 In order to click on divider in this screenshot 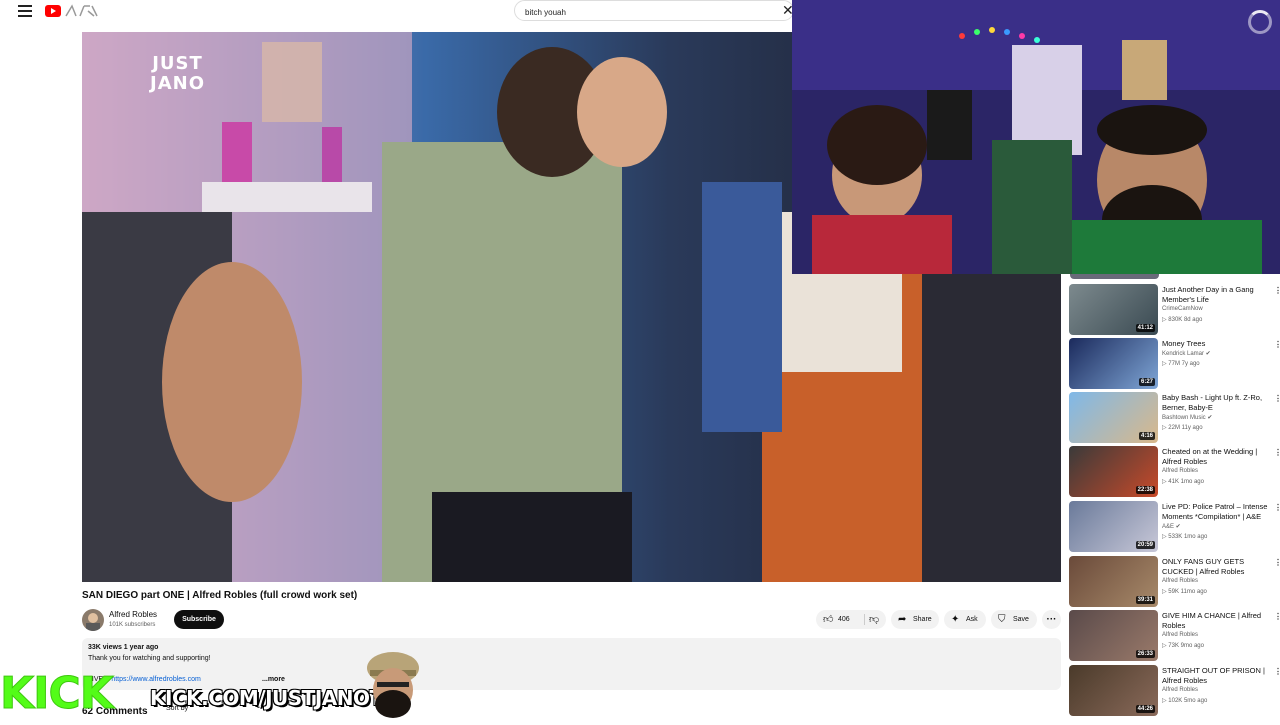, I will do `click(864, 619)`.